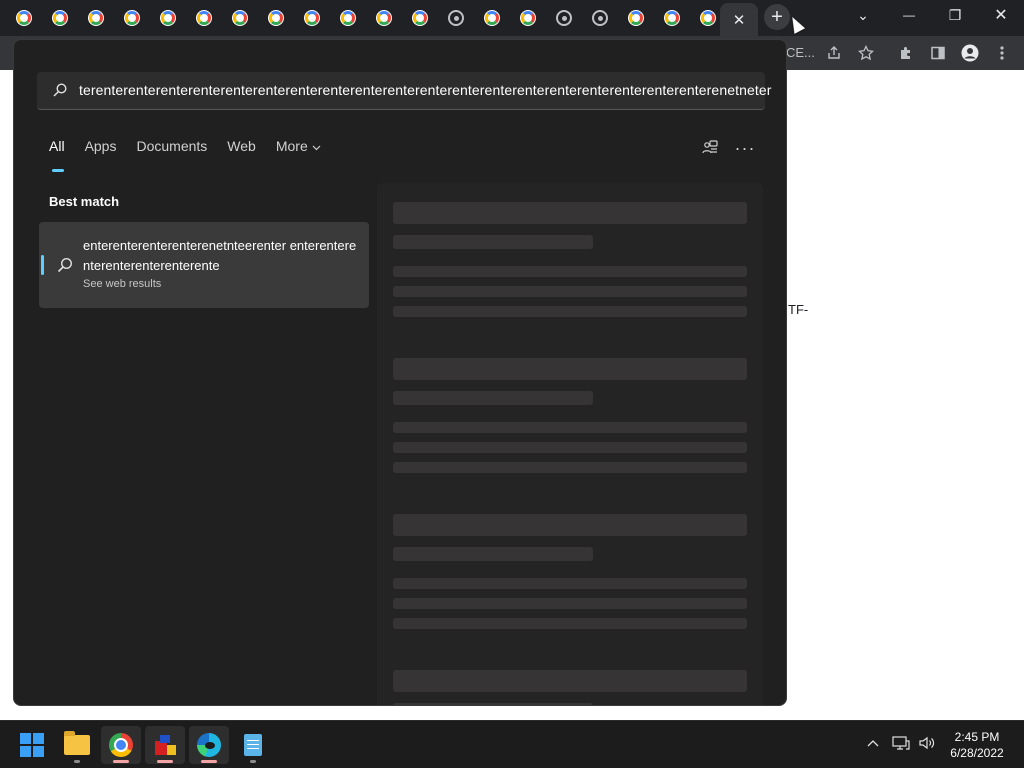 The height and width of the screenshot is (768, 1024). Describe the element at coordinates (798, 309) in the screenshot. I see `page-content-fragment: TF-` at that location.